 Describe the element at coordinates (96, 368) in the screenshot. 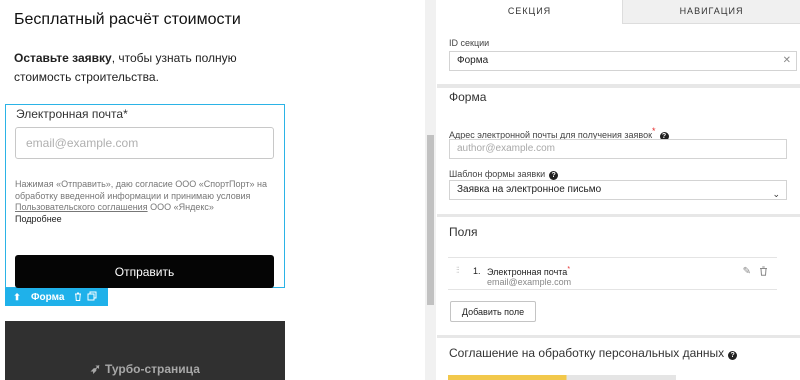

I see `rocket-icon: ➶` at that location.